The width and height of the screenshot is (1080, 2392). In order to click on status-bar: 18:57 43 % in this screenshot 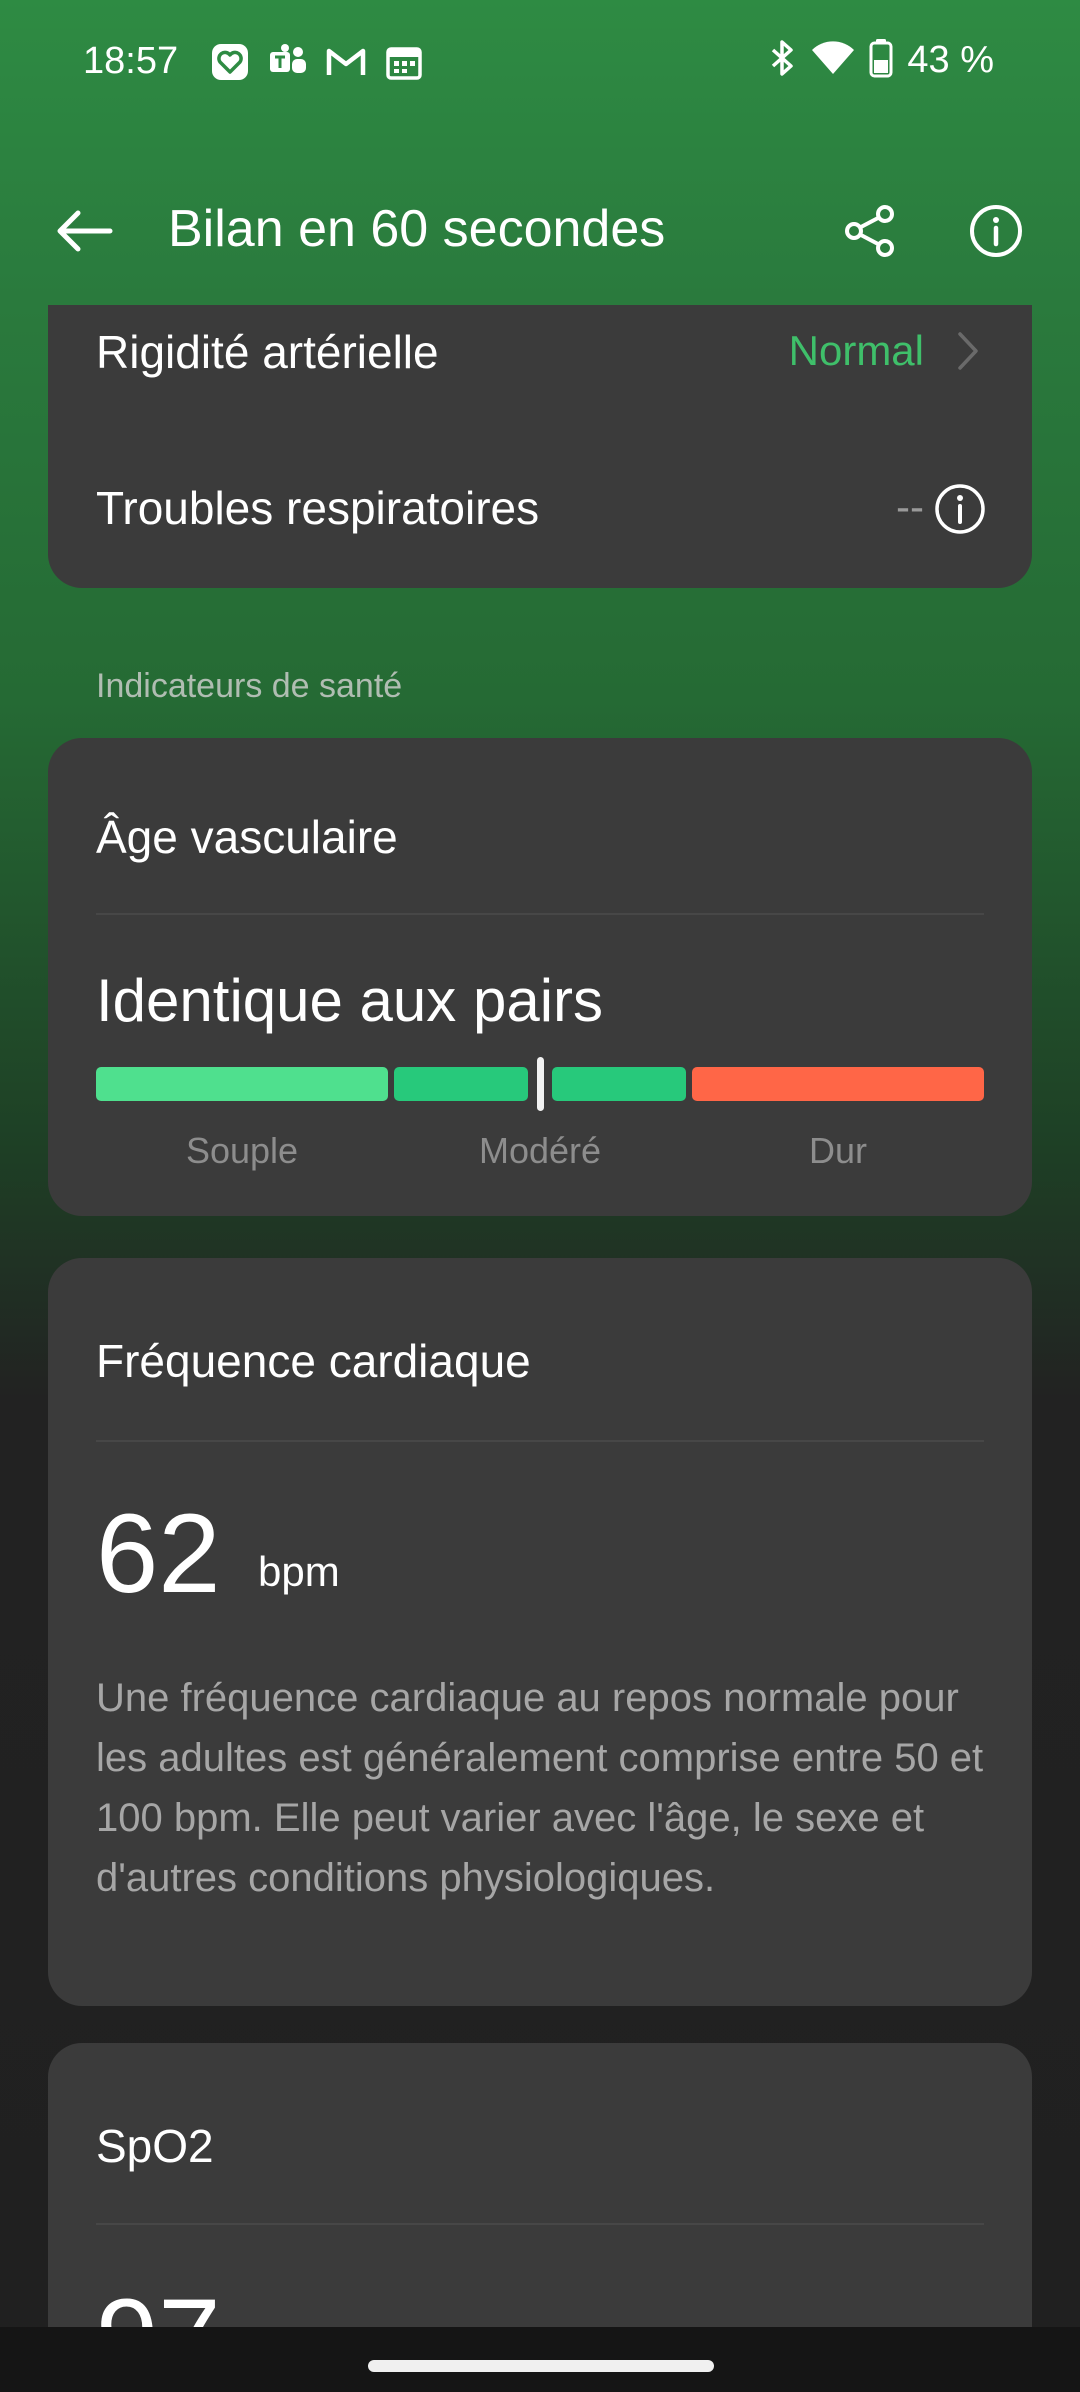, I will do `click(540, 65)`.